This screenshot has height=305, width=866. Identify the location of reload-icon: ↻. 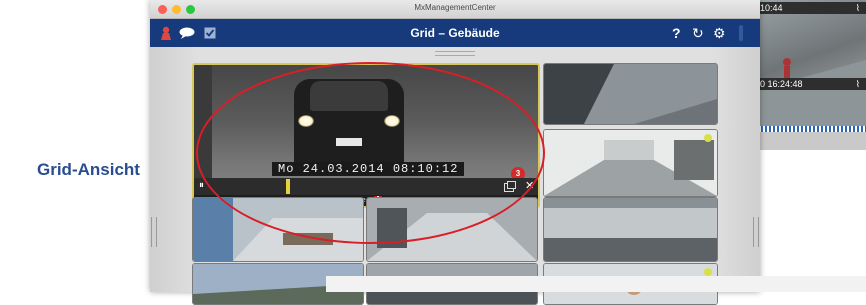
(698, 33).